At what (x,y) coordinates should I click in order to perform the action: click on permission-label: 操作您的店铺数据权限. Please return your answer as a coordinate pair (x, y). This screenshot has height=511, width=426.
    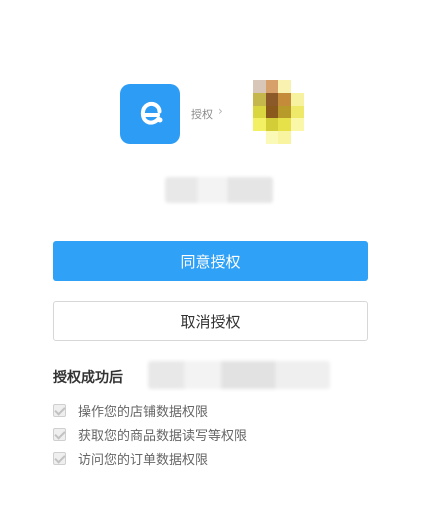
    Looking at the image, I should click on (143, 412).